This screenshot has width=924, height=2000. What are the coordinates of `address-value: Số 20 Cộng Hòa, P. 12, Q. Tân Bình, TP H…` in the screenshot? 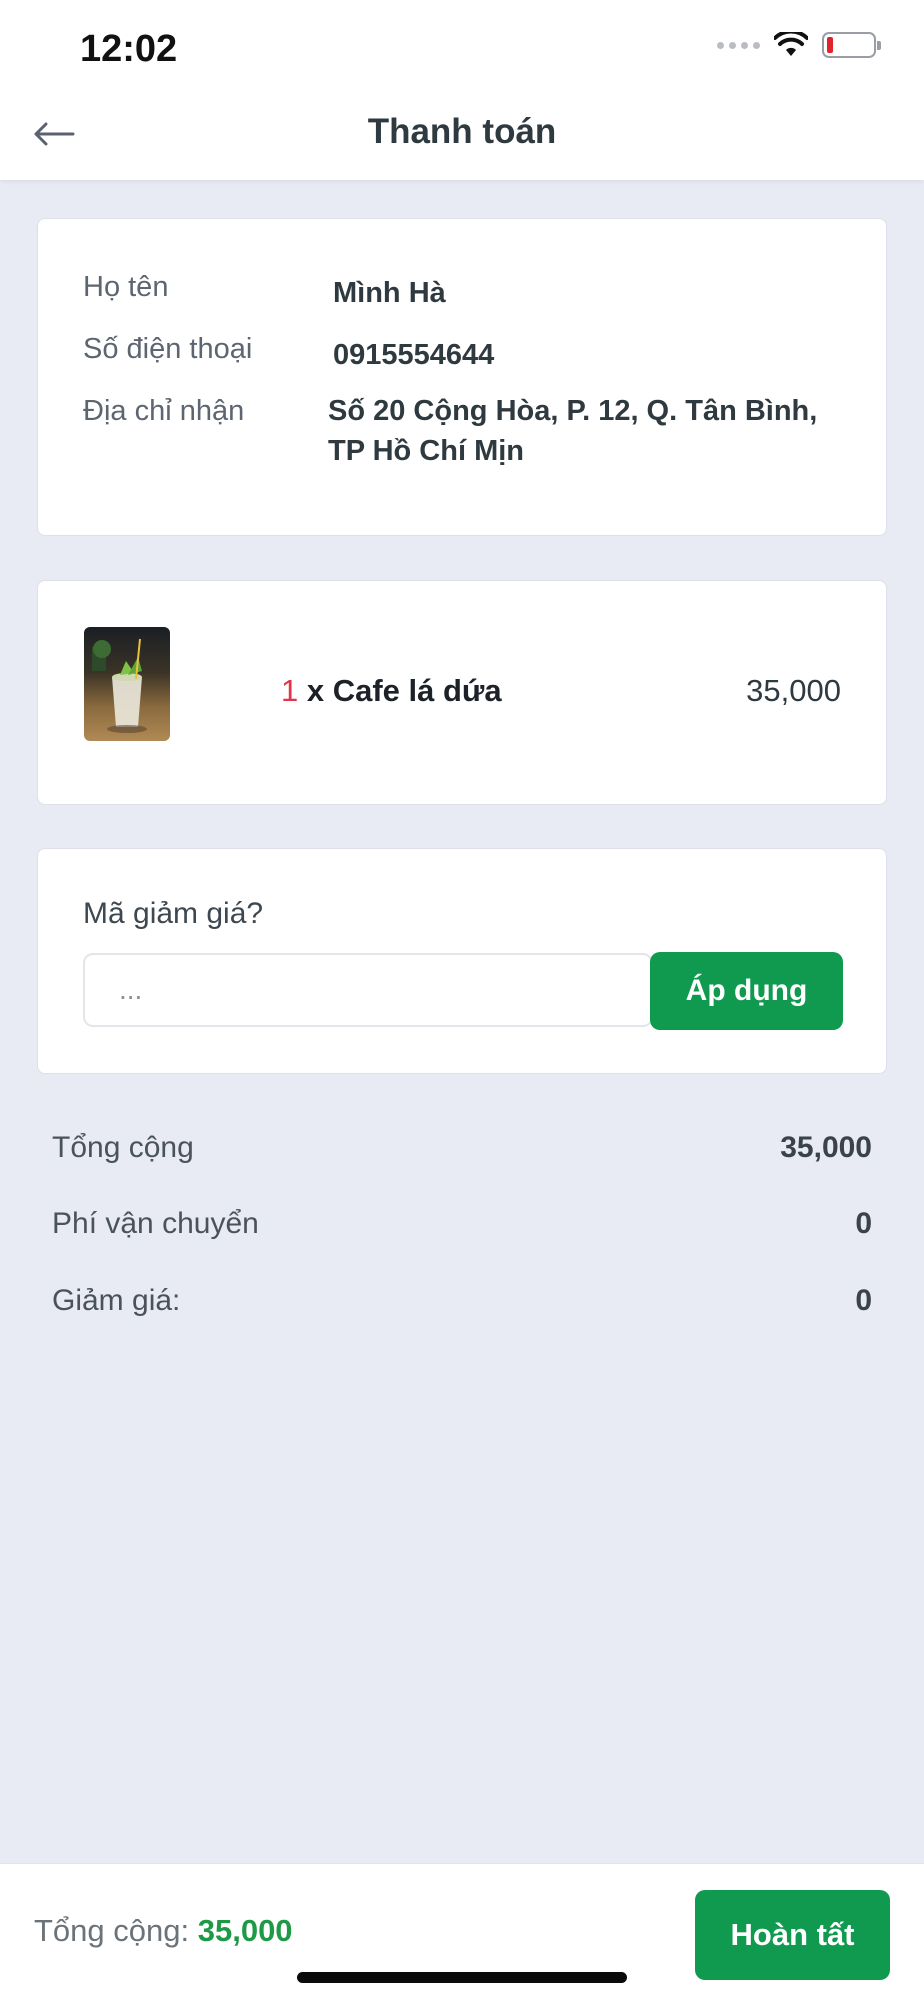 It's located at (573, 431).